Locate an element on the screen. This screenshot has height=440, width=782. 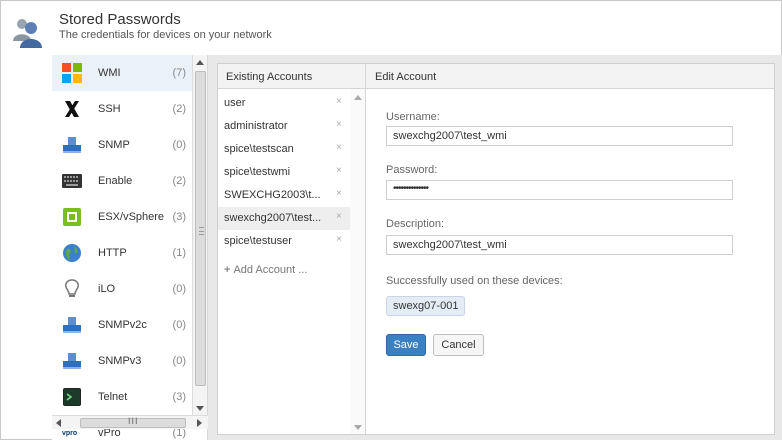
account-item: SWEXCHG2003\t... × is located at coordinates (284, 195).